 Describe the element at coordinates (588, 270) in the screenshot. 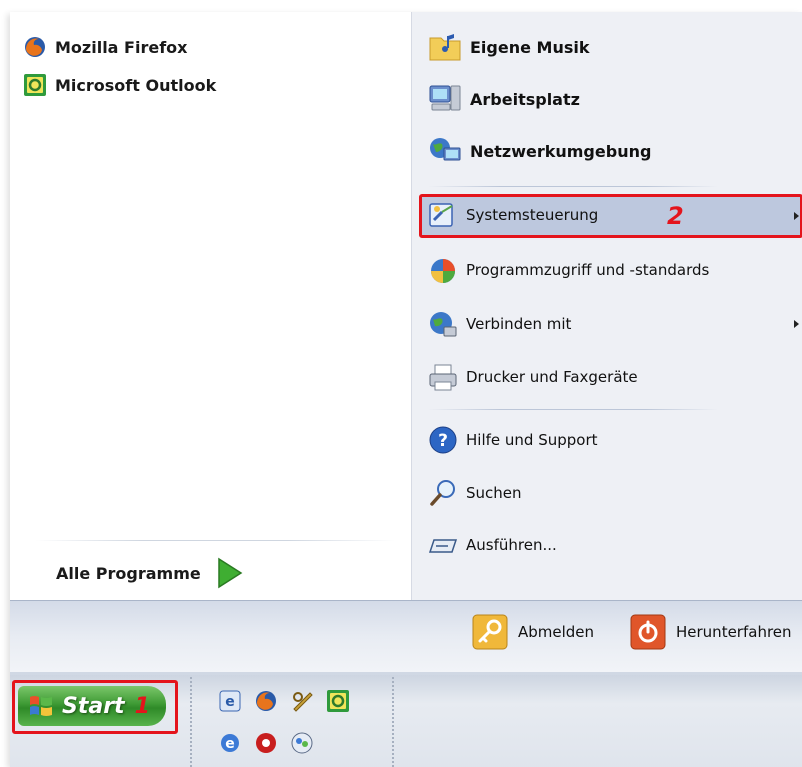

I see `menu-item-label: Programmzugriff und -standards` at that location.